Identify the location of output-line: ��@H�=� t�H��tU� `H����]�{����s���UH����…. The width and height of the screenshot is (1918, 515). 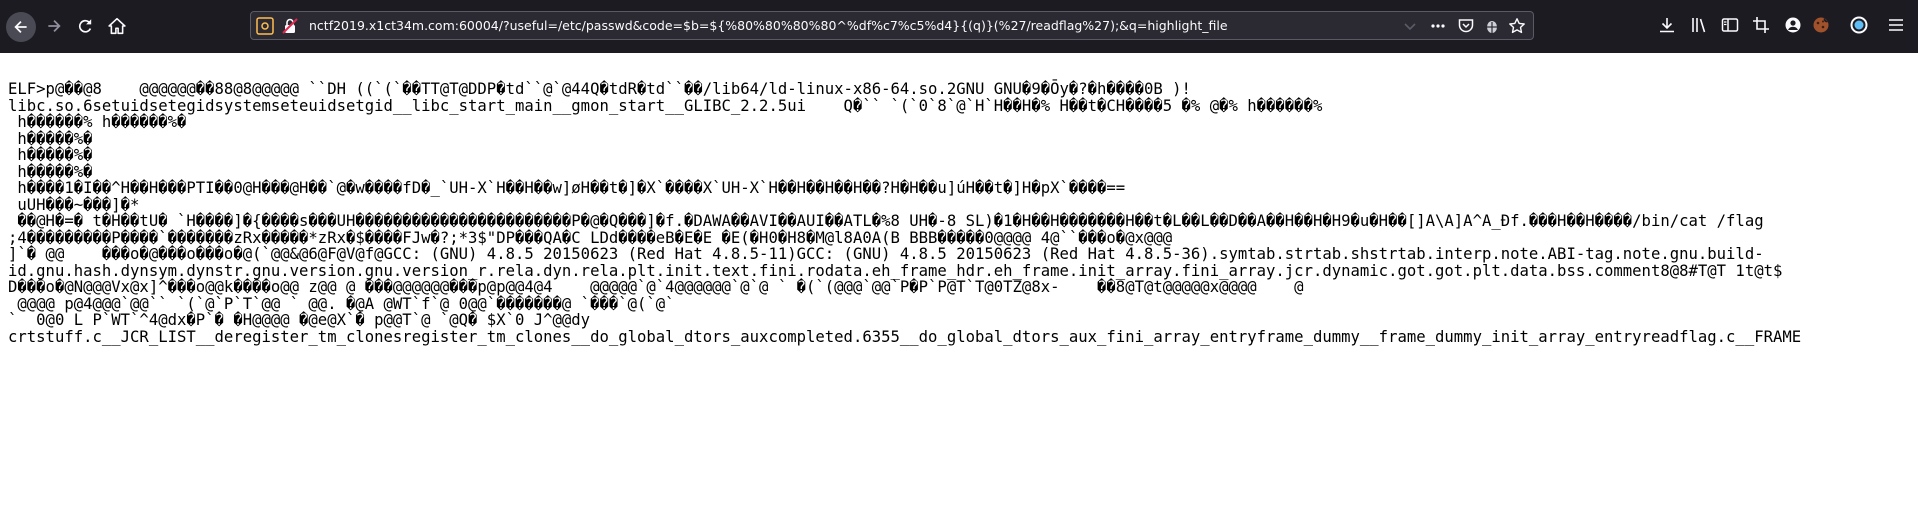
(886, 221).